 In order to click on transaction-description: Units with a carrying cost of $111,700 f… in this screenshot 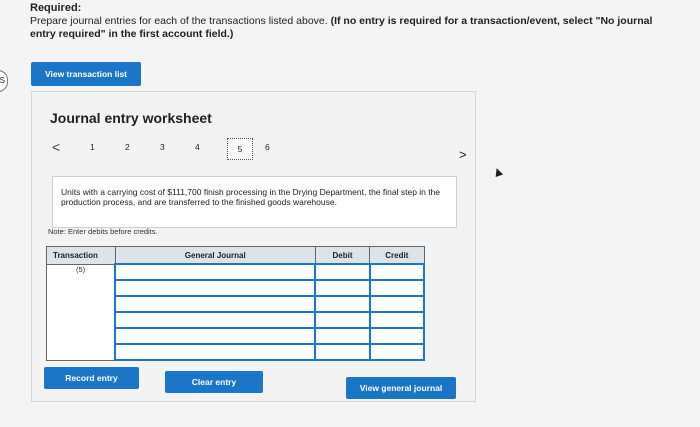, I will do `click(254, 202)`.